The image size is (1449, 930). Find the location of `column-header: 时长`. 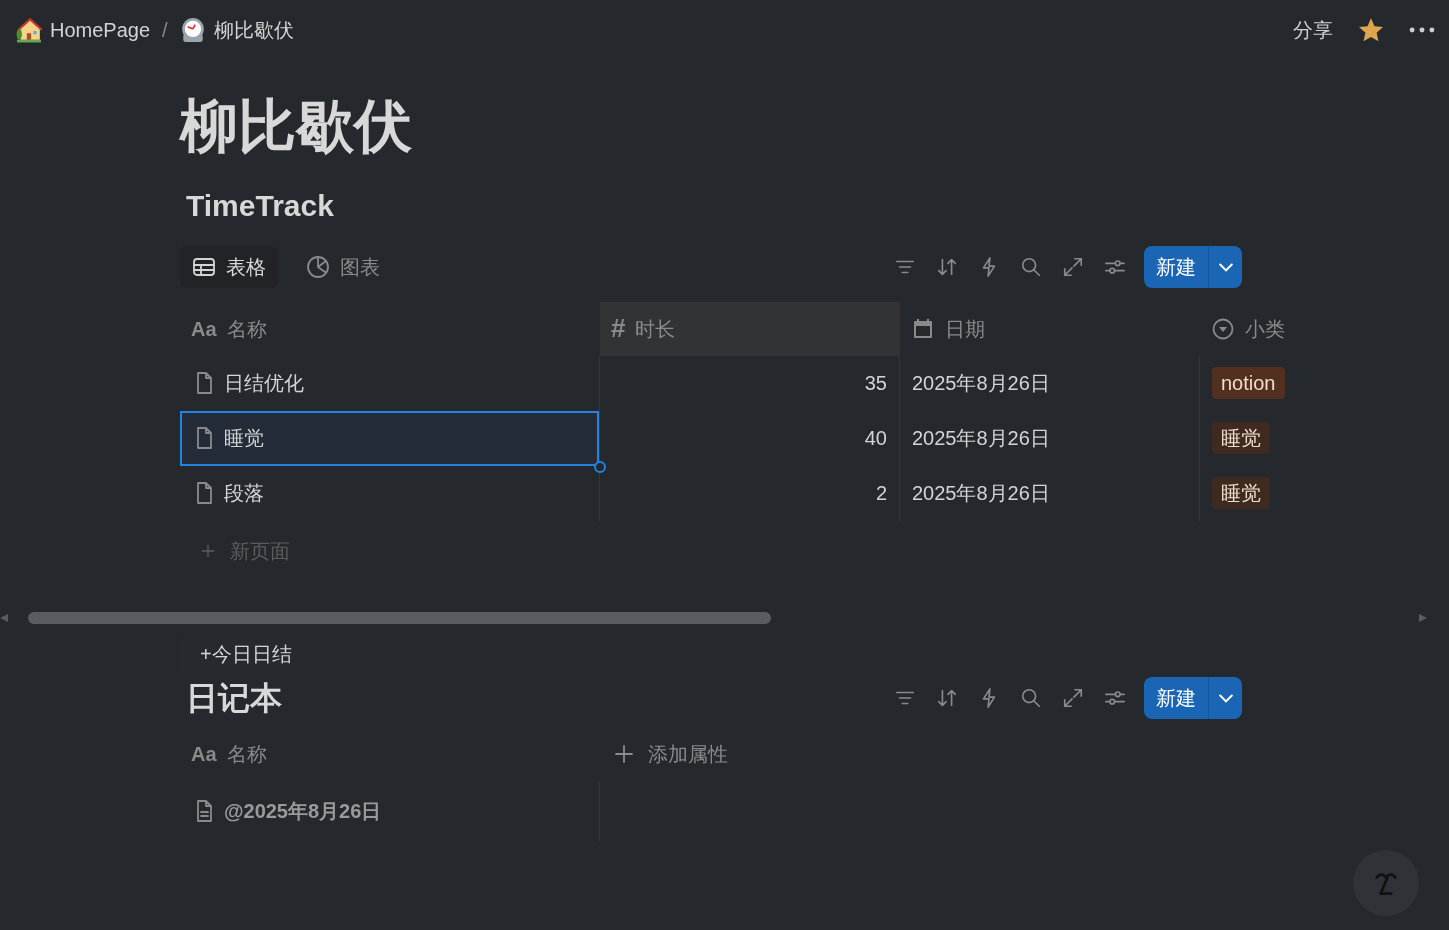

column-header: 时长 is located at coordinates (655, 329).